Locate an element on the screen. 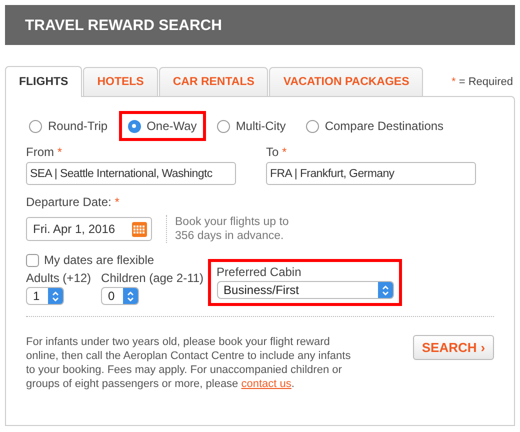  tab: FLIGHTS is located at coordinates (43, 81).